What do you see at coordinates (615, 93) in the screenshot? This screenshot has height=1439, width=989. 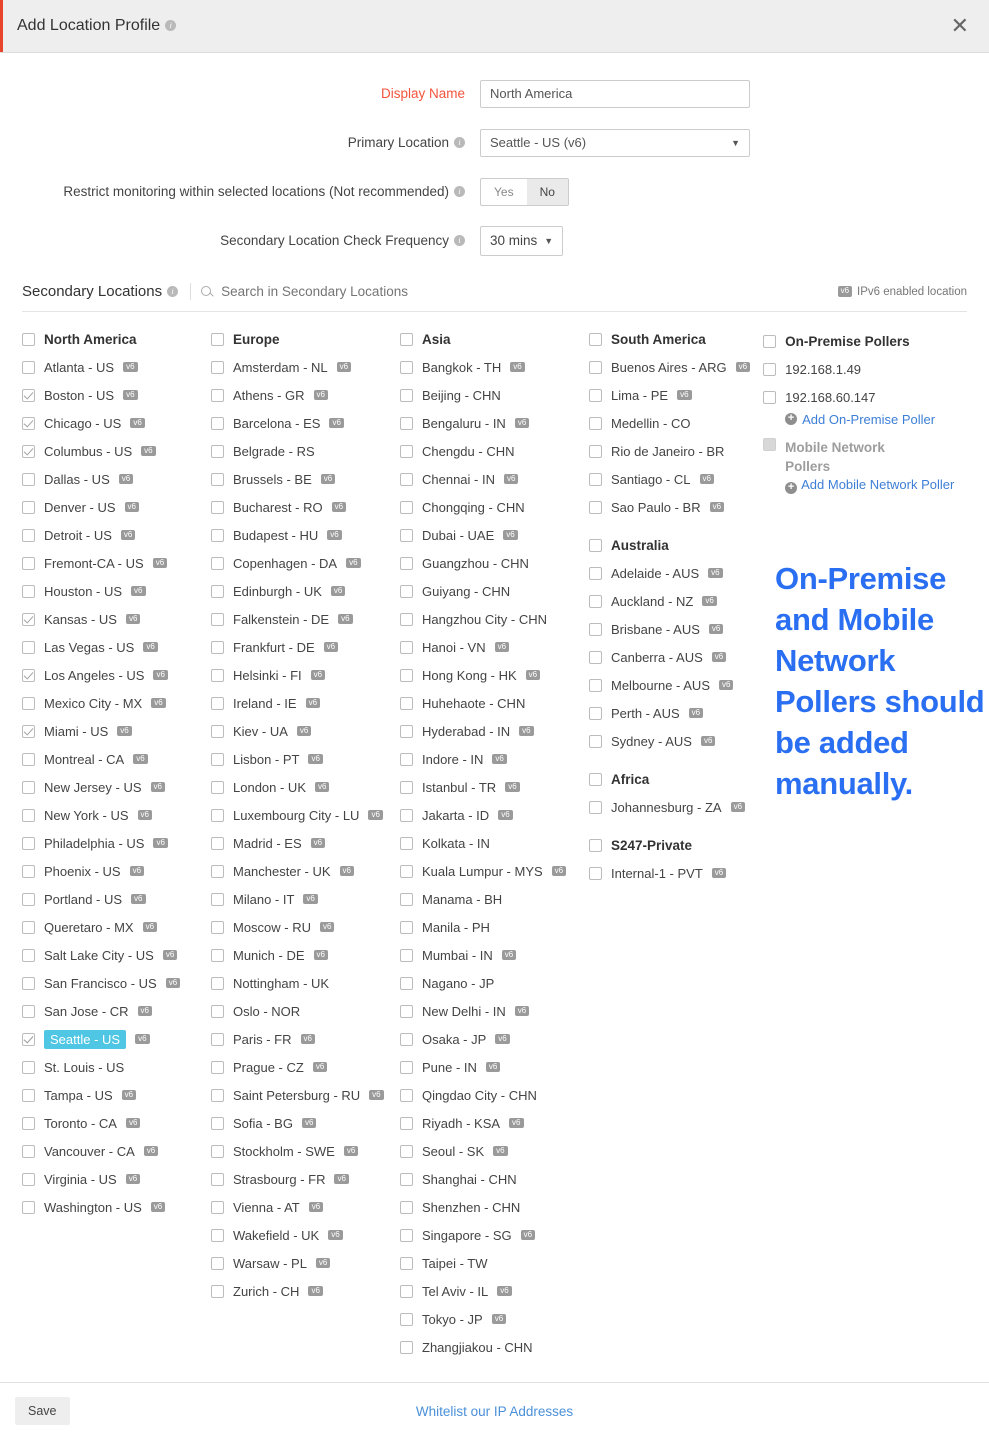 I see `display-name-input` at bounding box center [615, 93].